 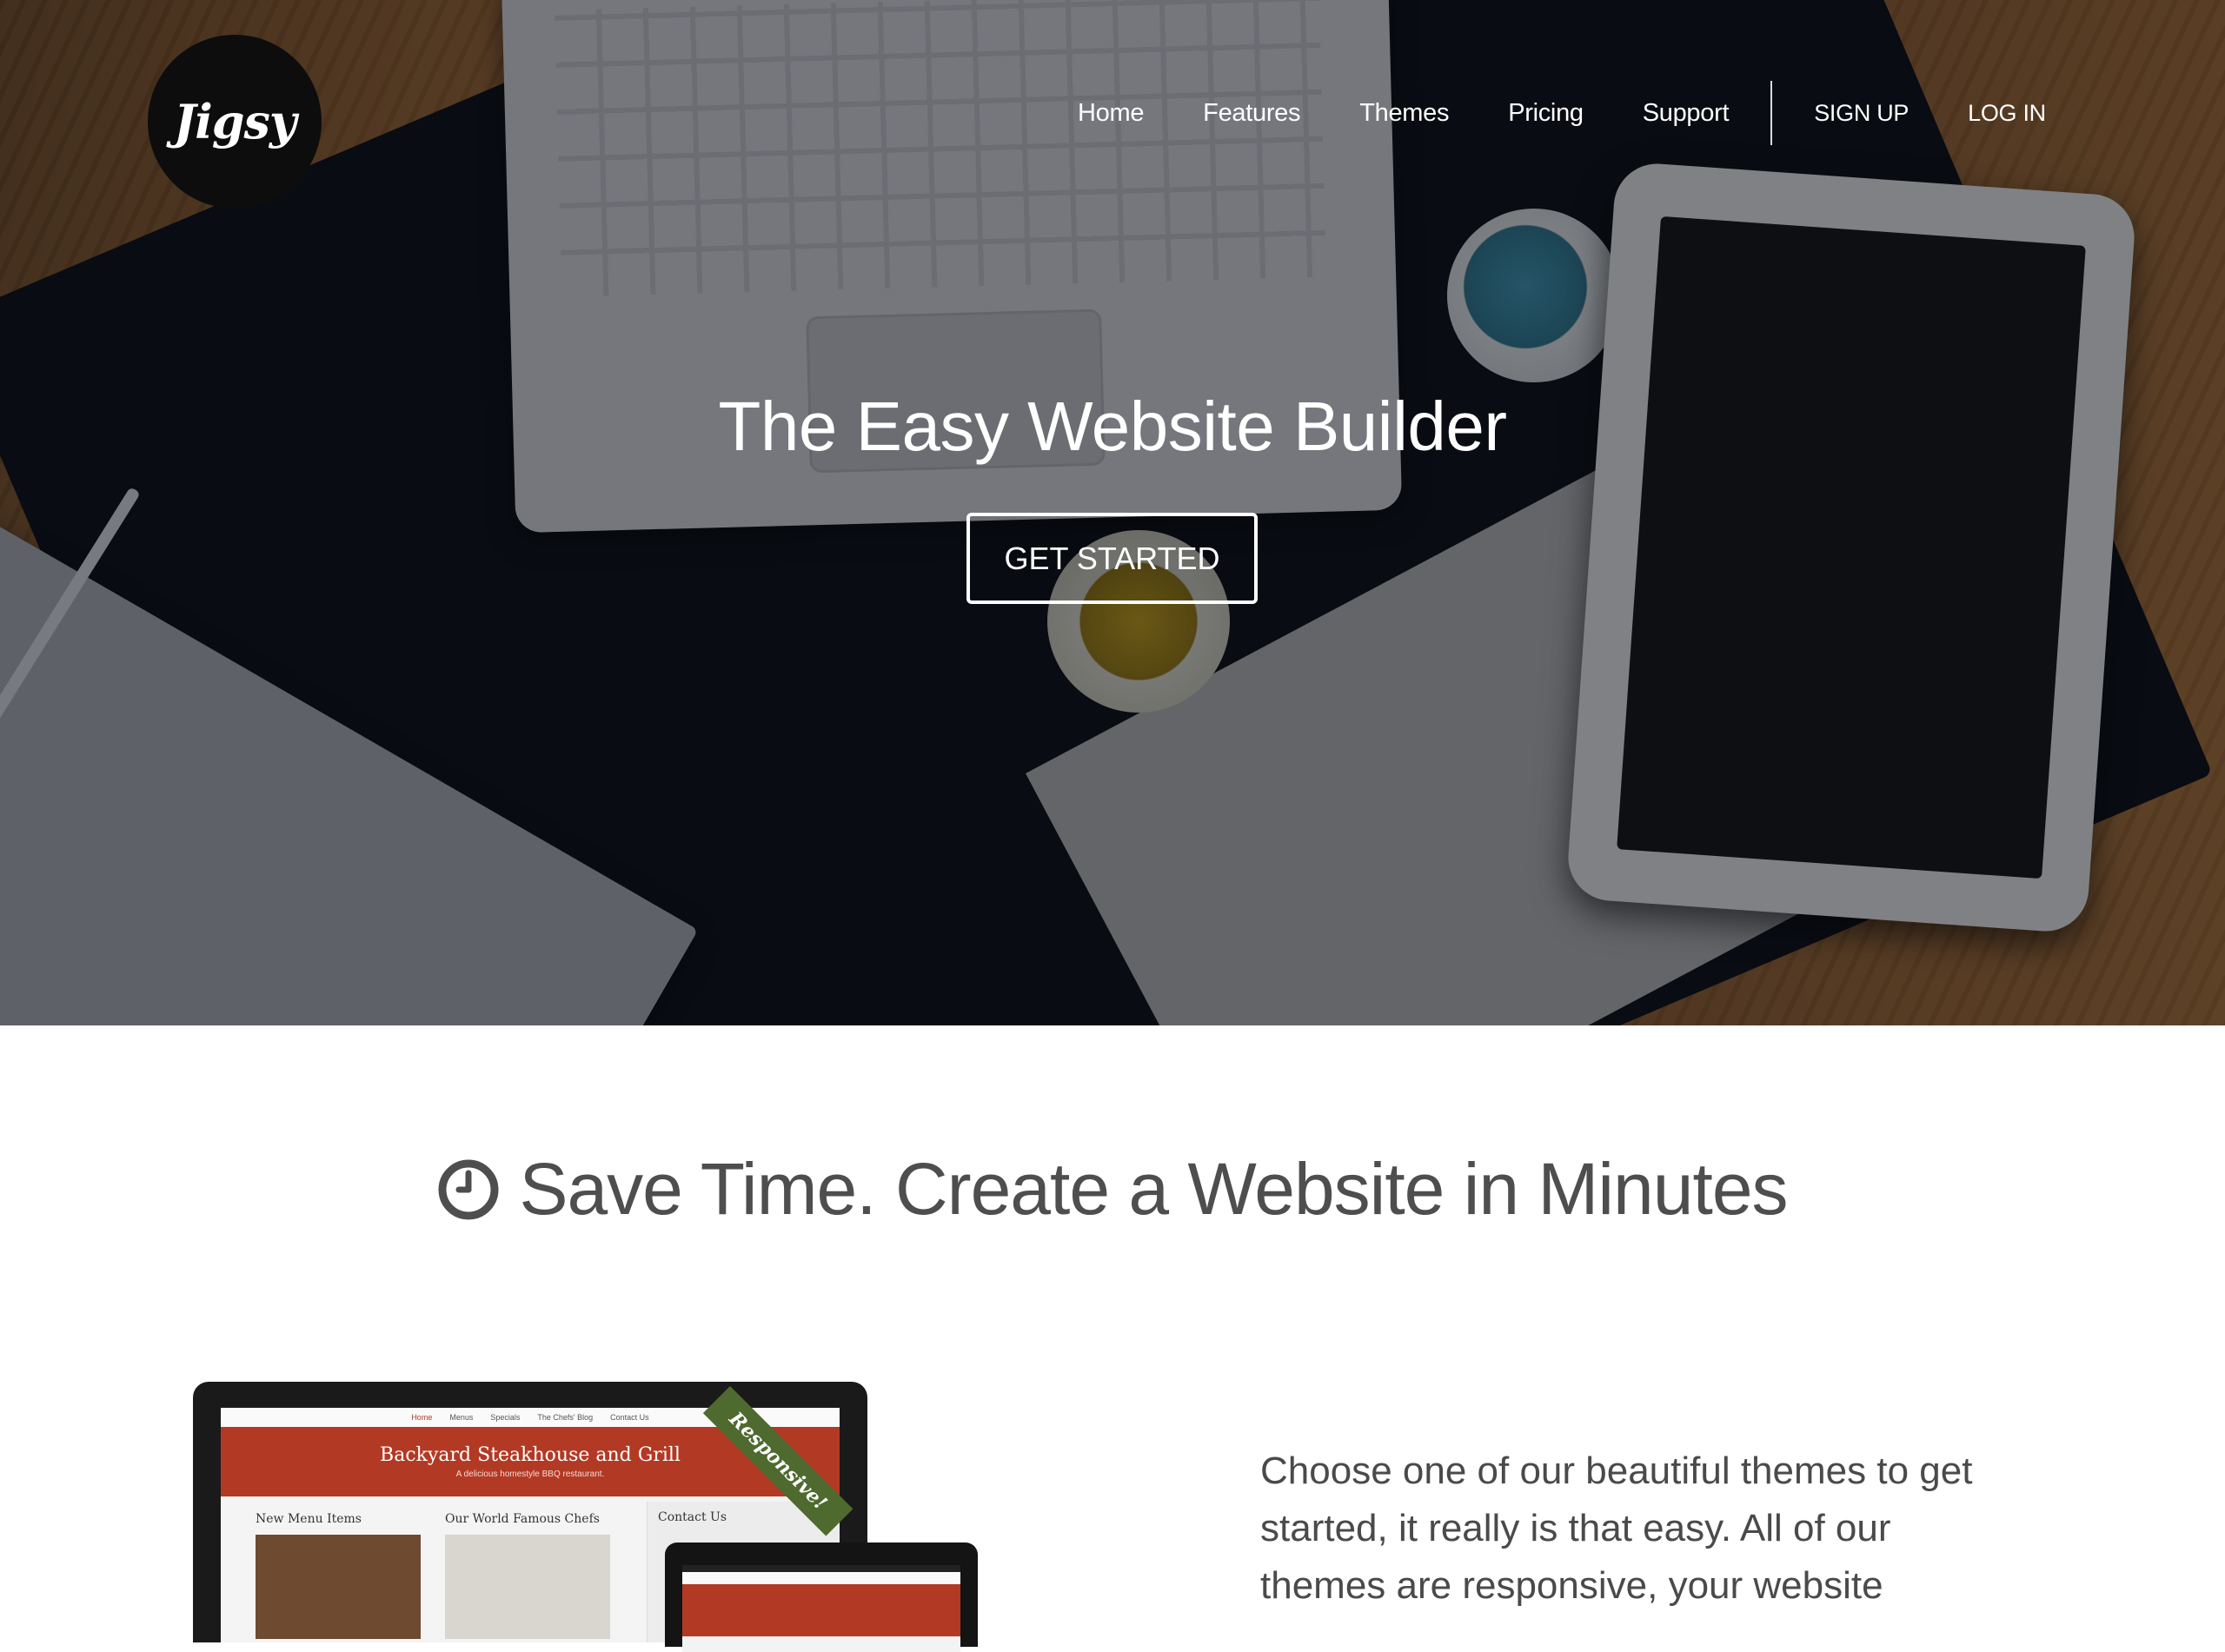 I want to click on mockup-nav-item: Home, so click(x=422, y=1417).